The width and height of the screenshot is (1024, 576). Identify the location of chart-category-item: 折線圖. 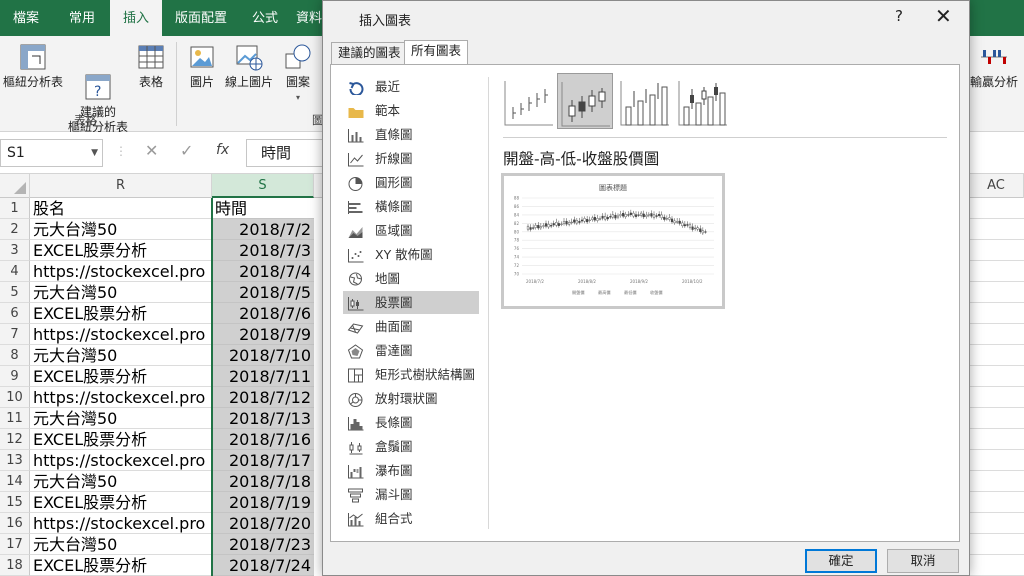
(411, 158).